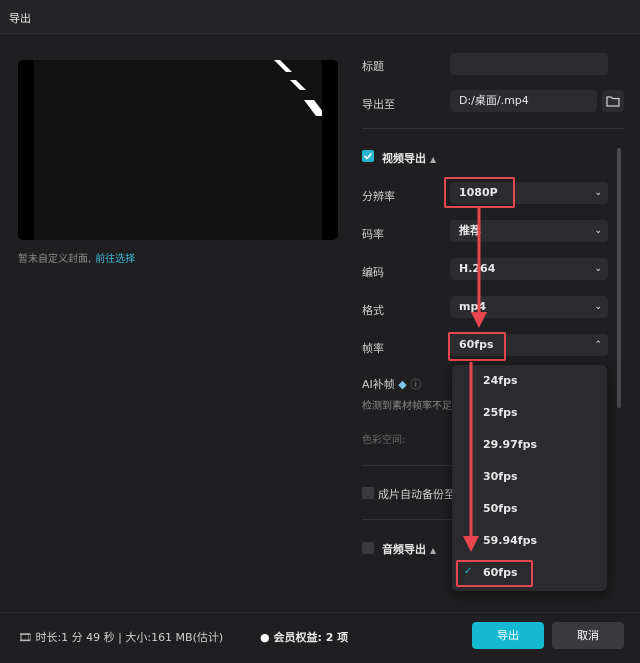 This screenshot has height=663, width=640. I want to click on annotation-arrows, so click(475, 380).